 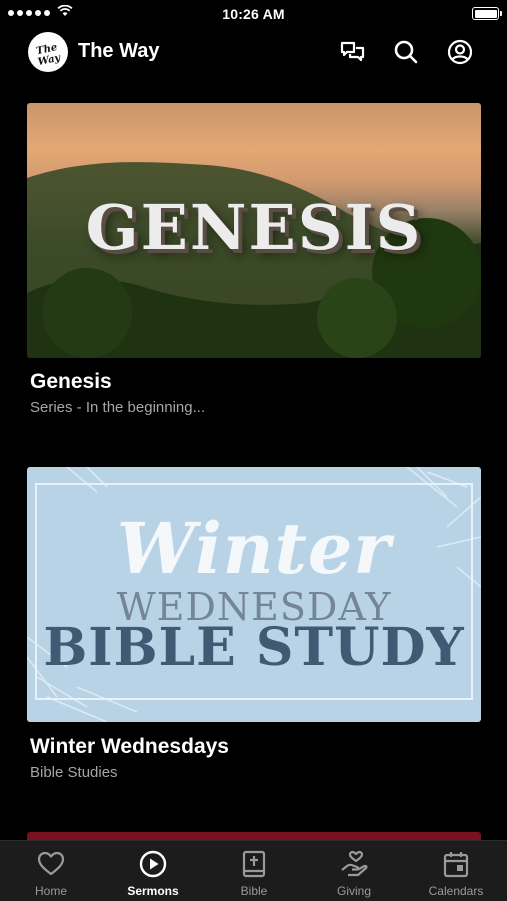 What do you see at coordinates (254, 864) in the screenshot?
I see `bible-icon` at bounding box center [254, 864].